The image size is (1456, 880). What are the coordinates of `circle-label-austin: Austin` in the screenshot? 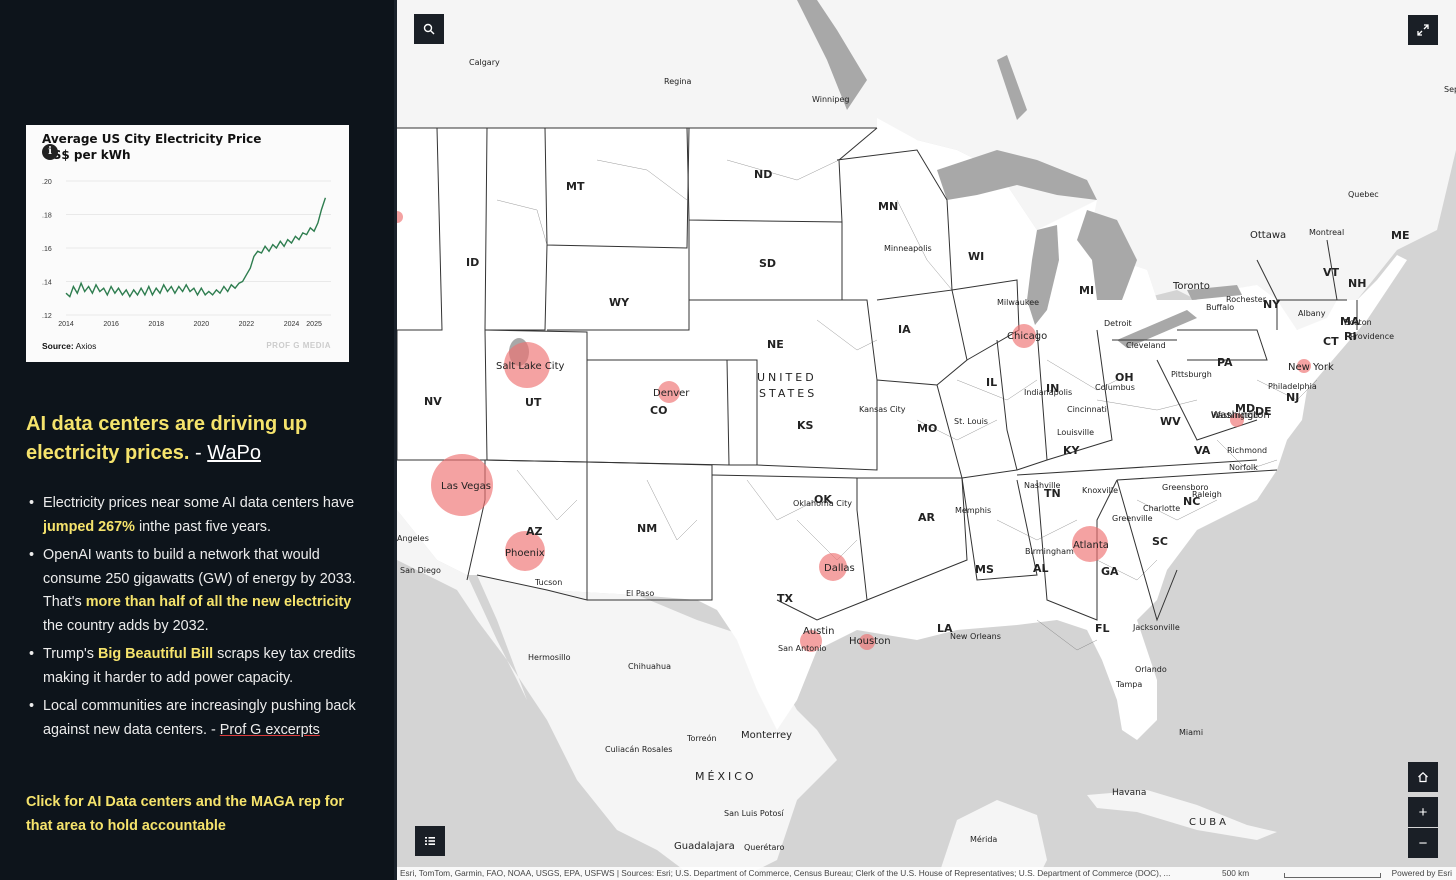 It's located at (818, 631).